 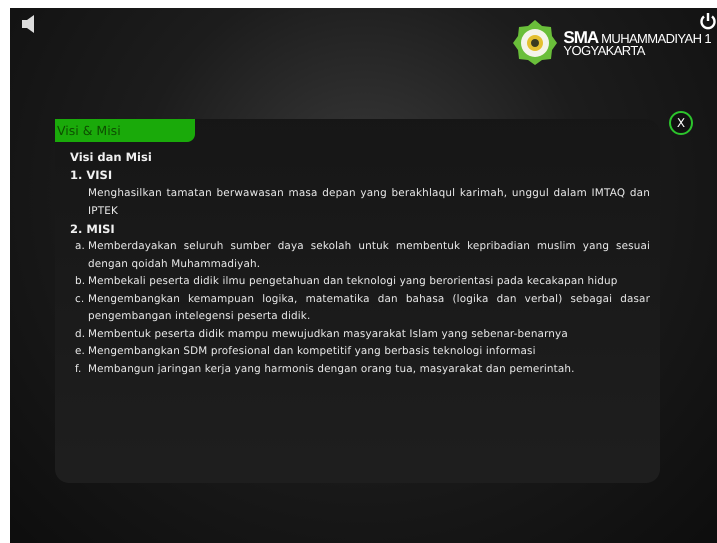 What do you see at coordinates (312, 351) in the screenshot?
I see `list-text: Mengembangkan SDM profesional dan kompetitif yang berbasis teknologi informasi` at bounding box center [312, 351].